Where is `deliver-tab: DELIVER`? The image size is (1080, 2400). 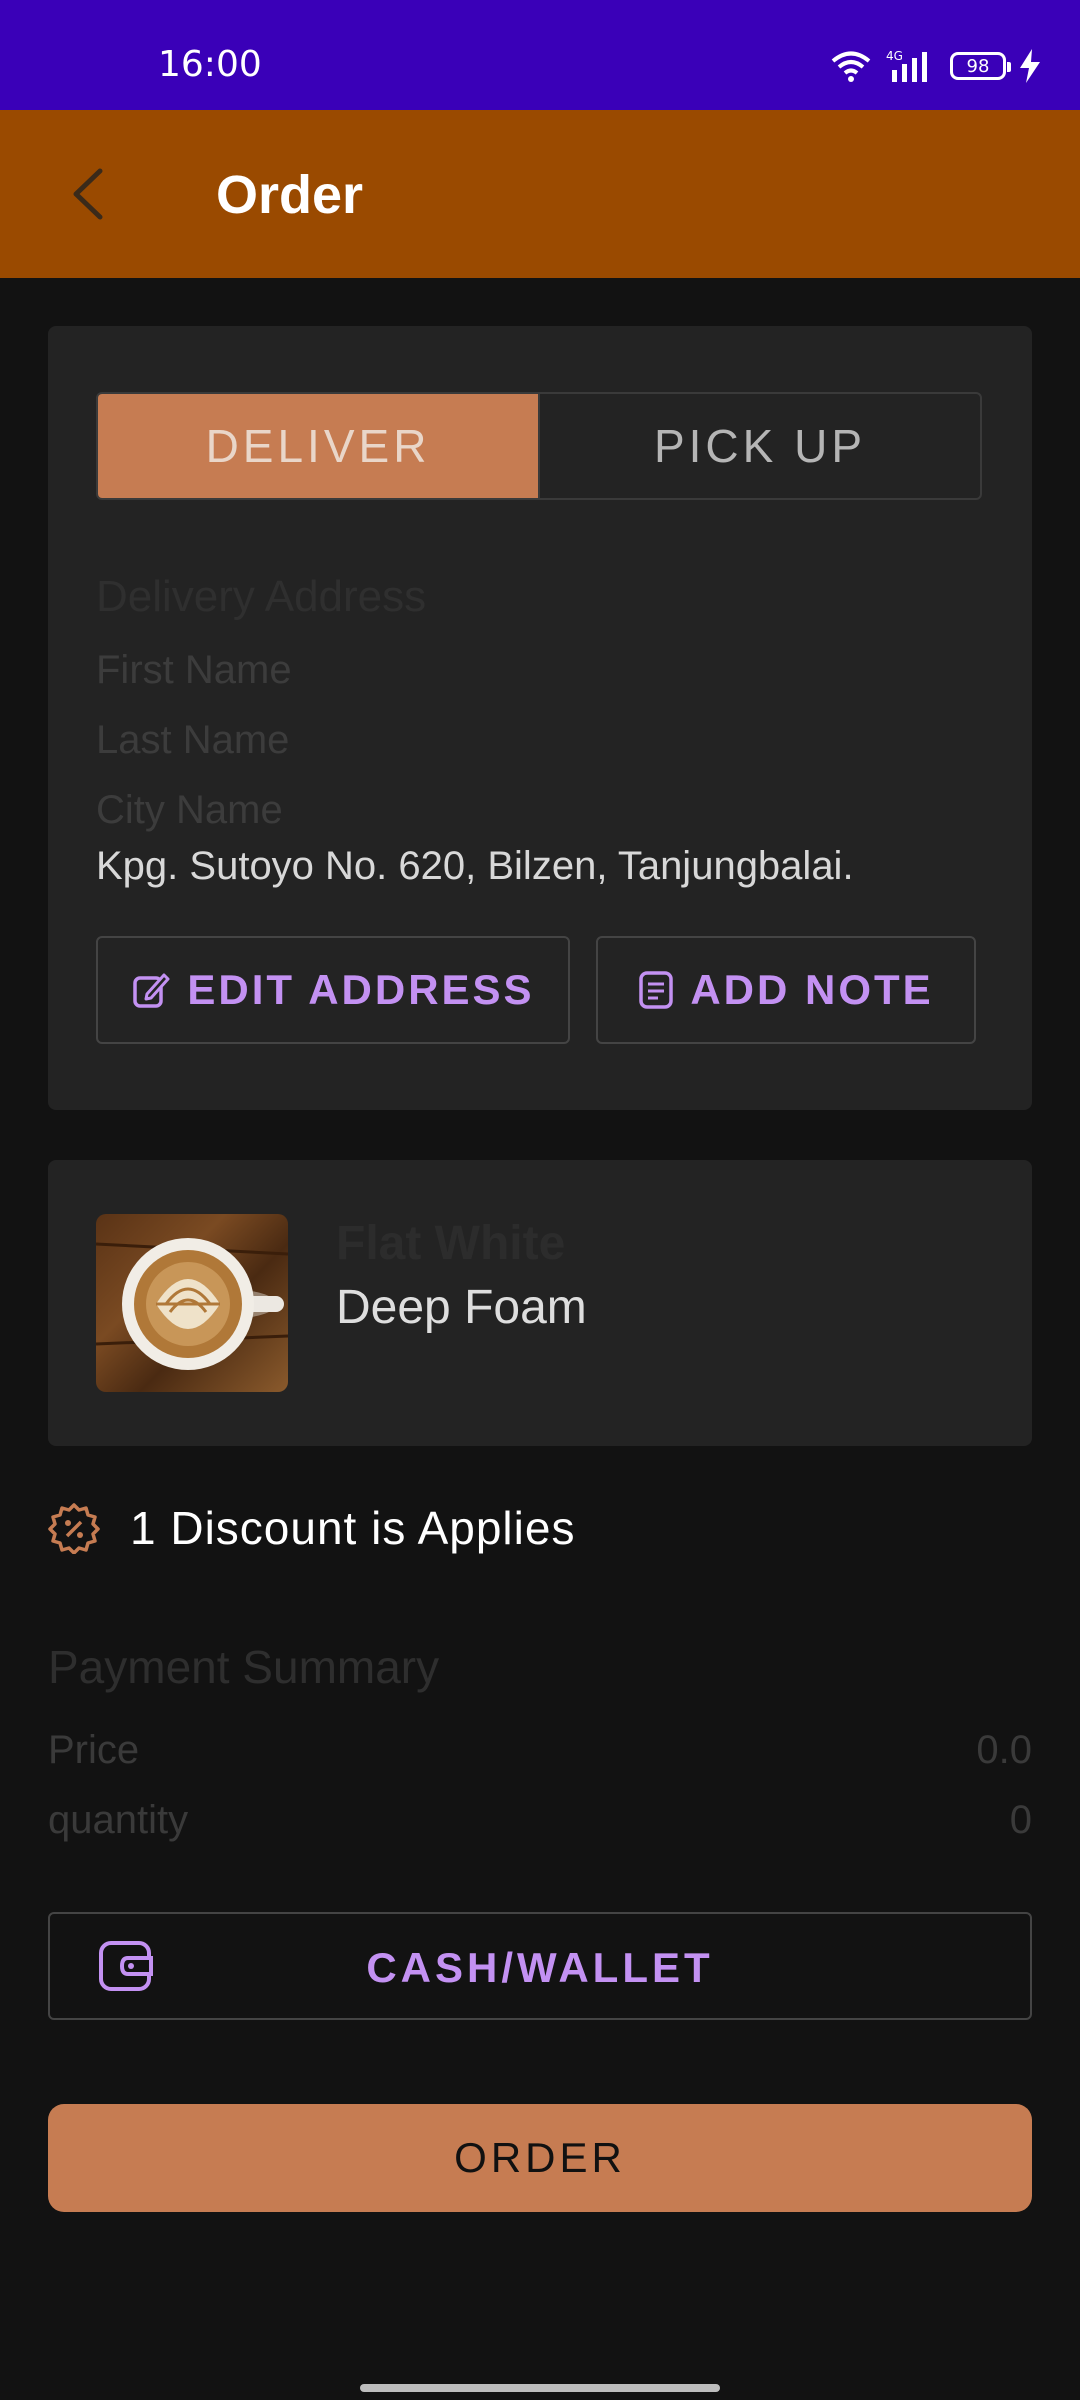
deliver-tab: DELIVER is located at coordinates (319, 446).